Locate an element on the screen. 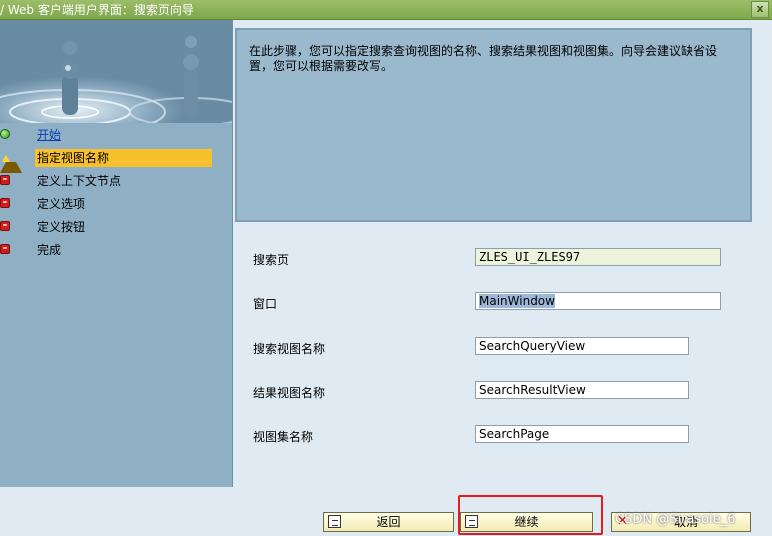  step-specify-view-name: 指定视图名称 is located at coordinates (116, 159).